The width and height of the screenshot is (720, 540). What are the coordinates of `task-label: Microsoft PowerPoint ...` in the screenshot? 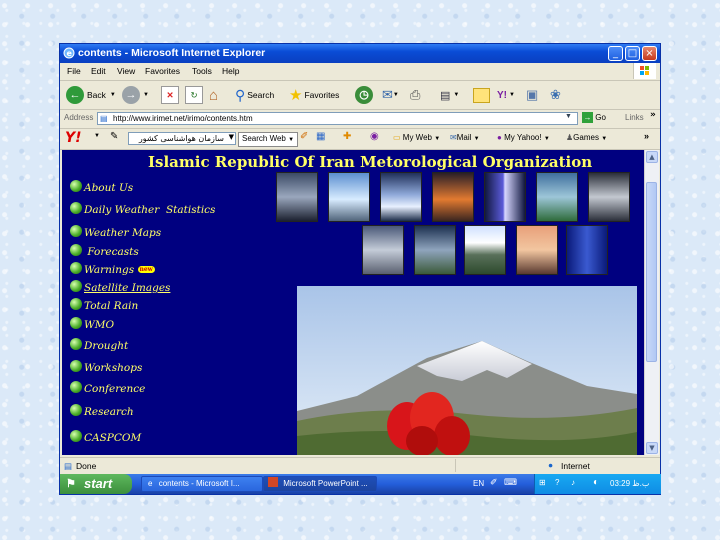 It's located at (325, 483).